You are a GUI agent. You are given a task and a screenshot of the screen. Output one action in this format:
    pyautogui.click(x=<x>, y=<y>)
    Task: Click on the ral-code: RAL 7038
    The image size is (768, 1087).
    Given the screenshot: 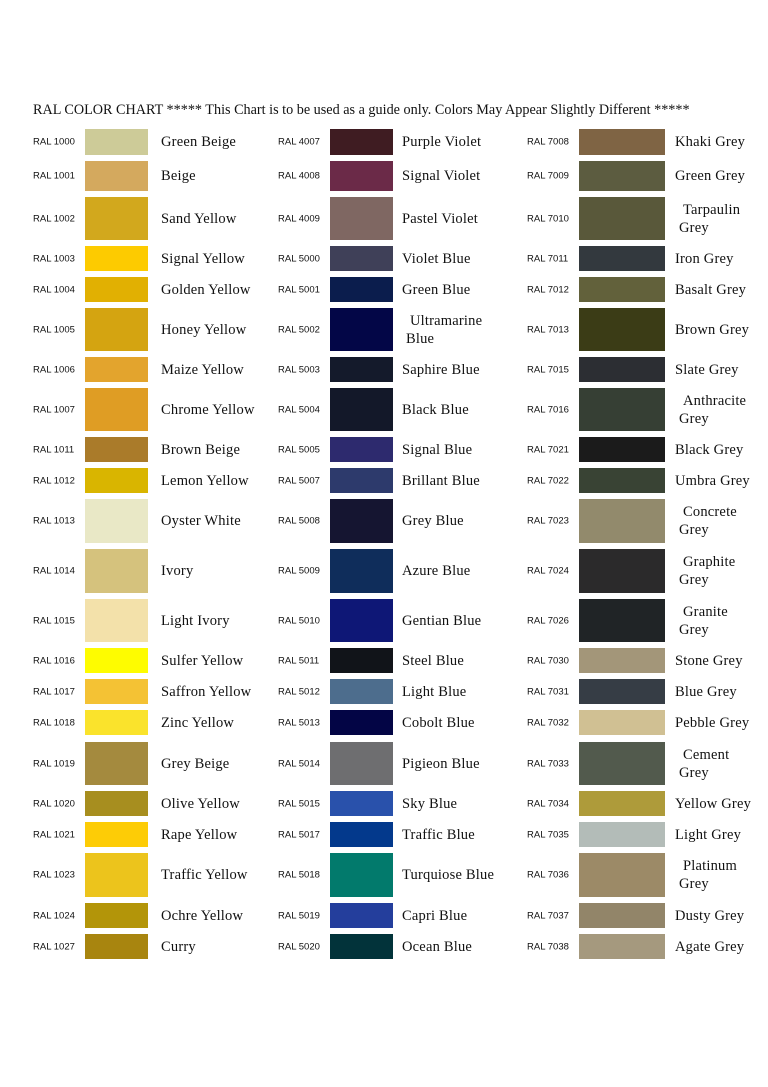 What is the action you would take?
    pyautogui.click(x=548, y=946)
    